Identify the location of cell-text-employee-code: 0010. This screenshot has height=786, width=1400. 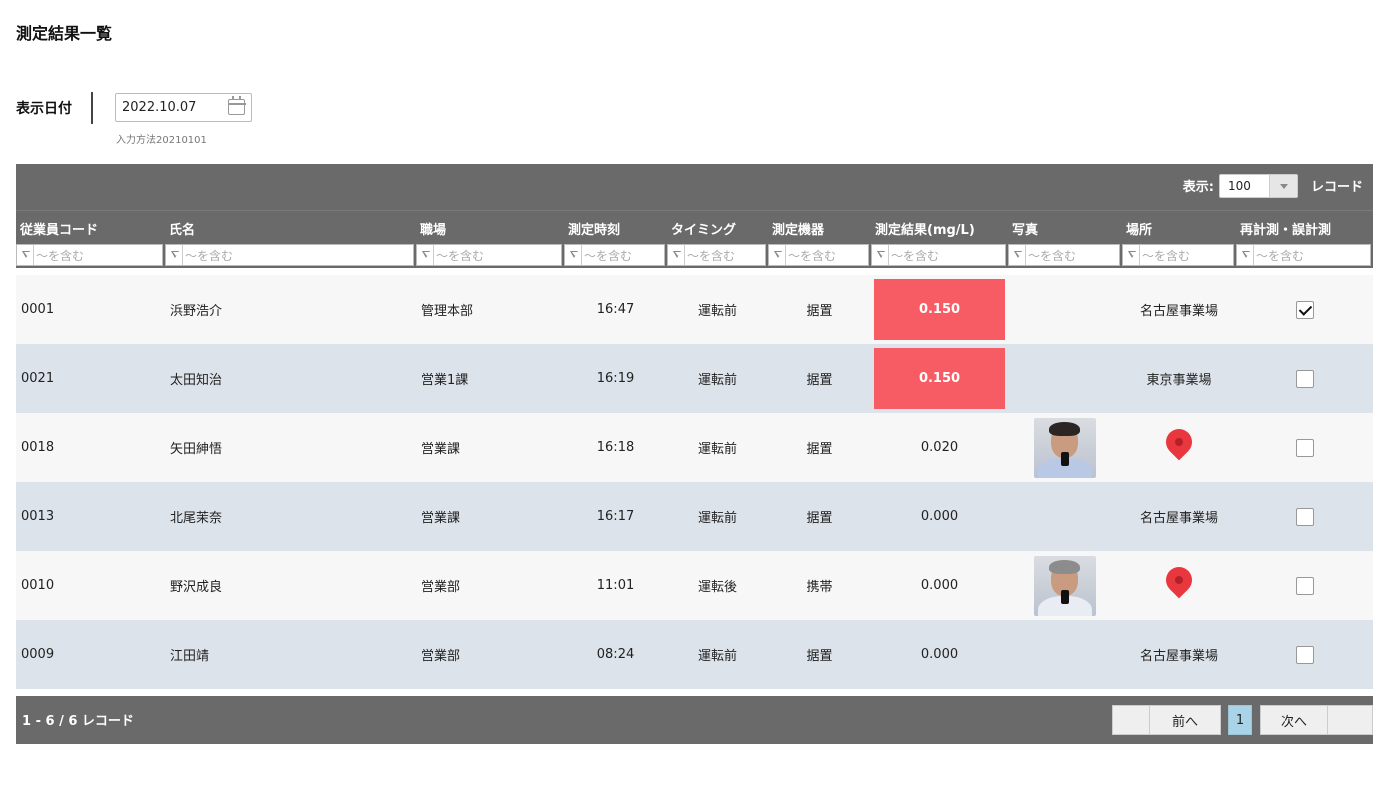
(38, 585).